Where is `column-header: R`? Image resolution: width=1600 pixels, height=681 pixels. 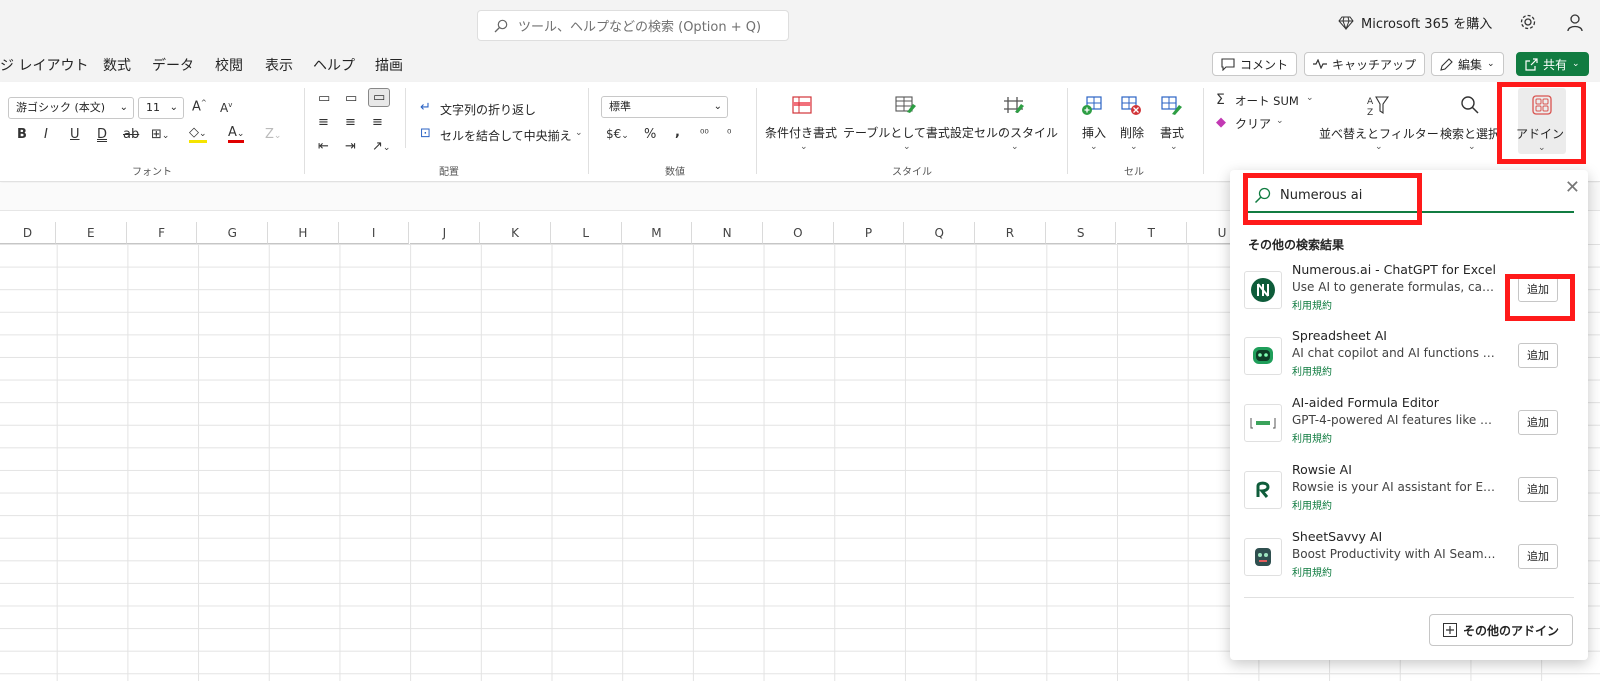 column-header: R is located at coordinates (1010, 233).